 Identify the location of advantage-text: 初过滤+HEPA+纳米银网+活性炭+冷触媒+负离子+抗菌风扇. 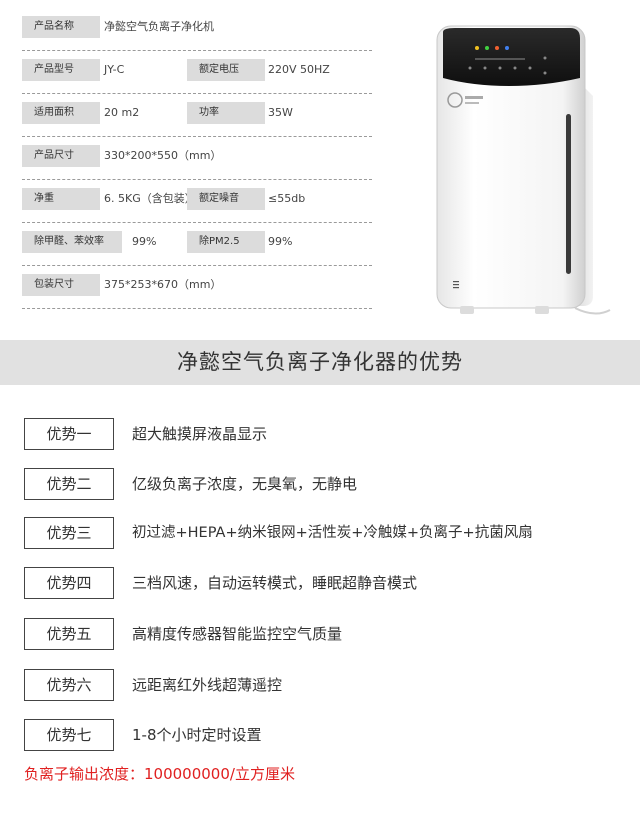
(332, 533).